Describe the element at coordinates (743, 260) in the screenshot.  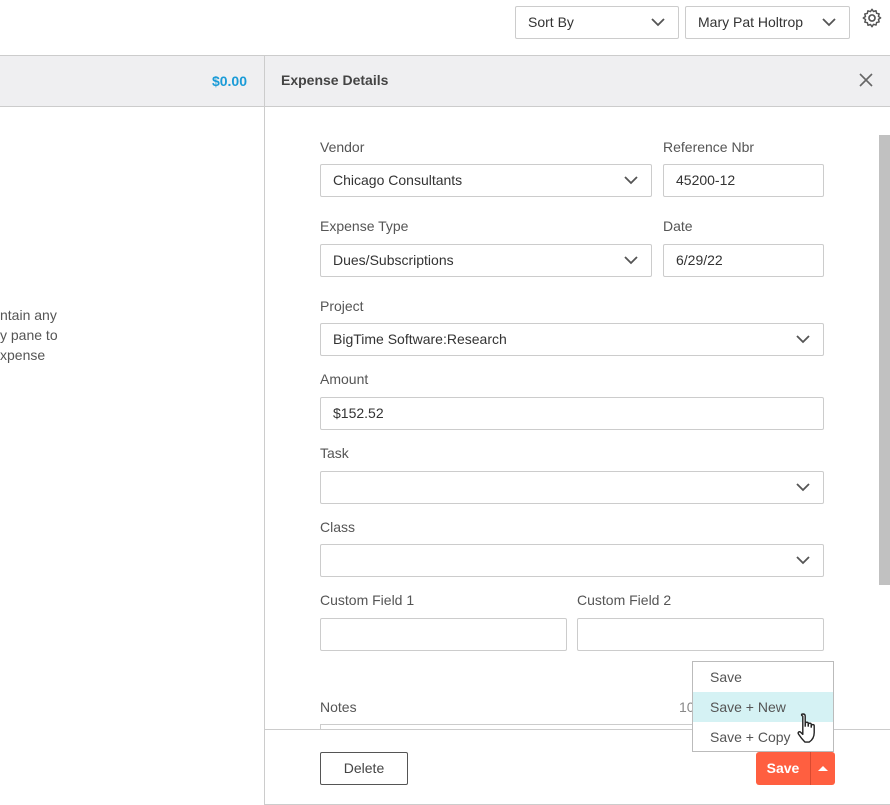
I see `date-input: 6/29/22` at that location.